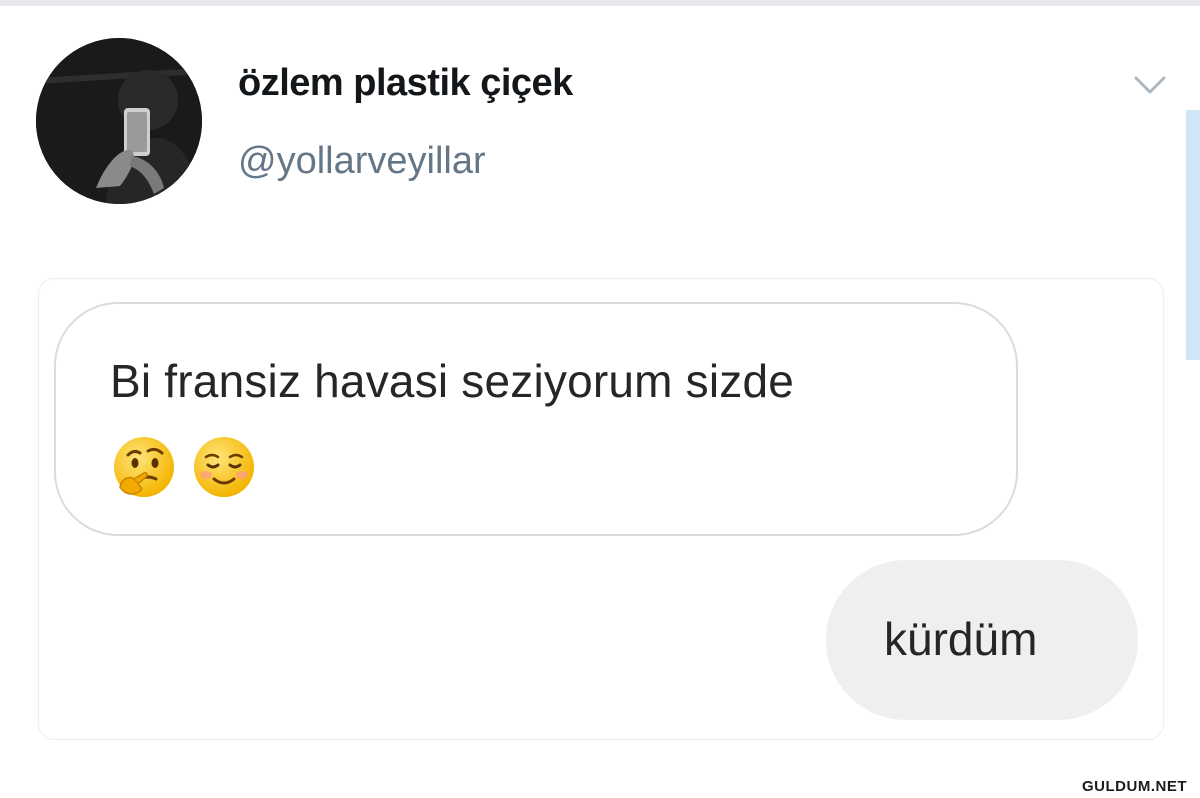  Describe the element at coordinates (1134, 786) in the screenshot. I see `watermark: GULDUM.NET` at that location.